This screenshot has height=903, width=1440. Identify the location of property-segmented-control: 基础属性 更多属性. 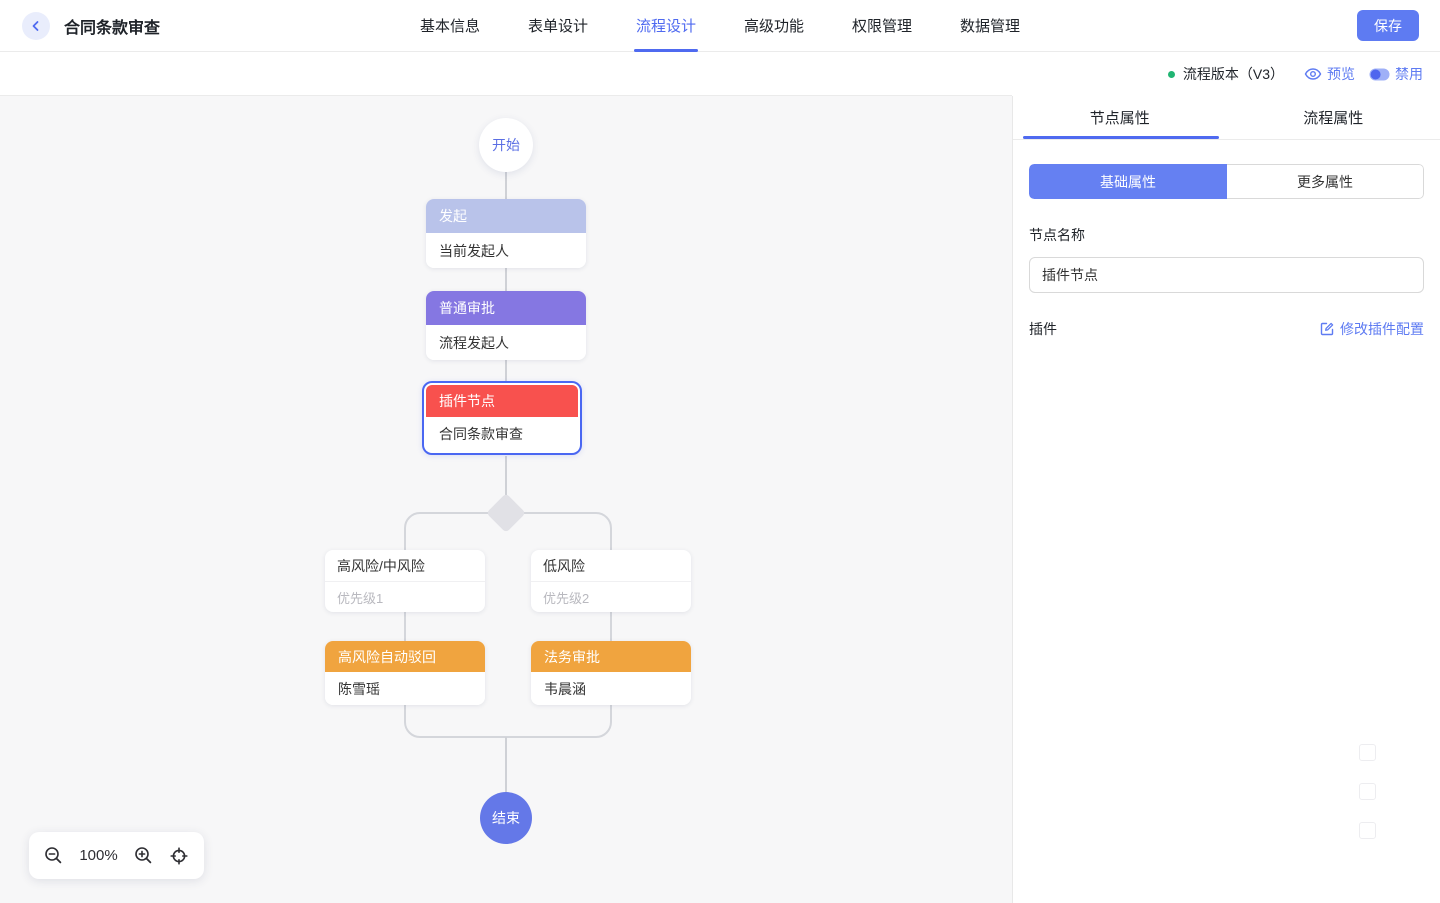
(1226, 181).